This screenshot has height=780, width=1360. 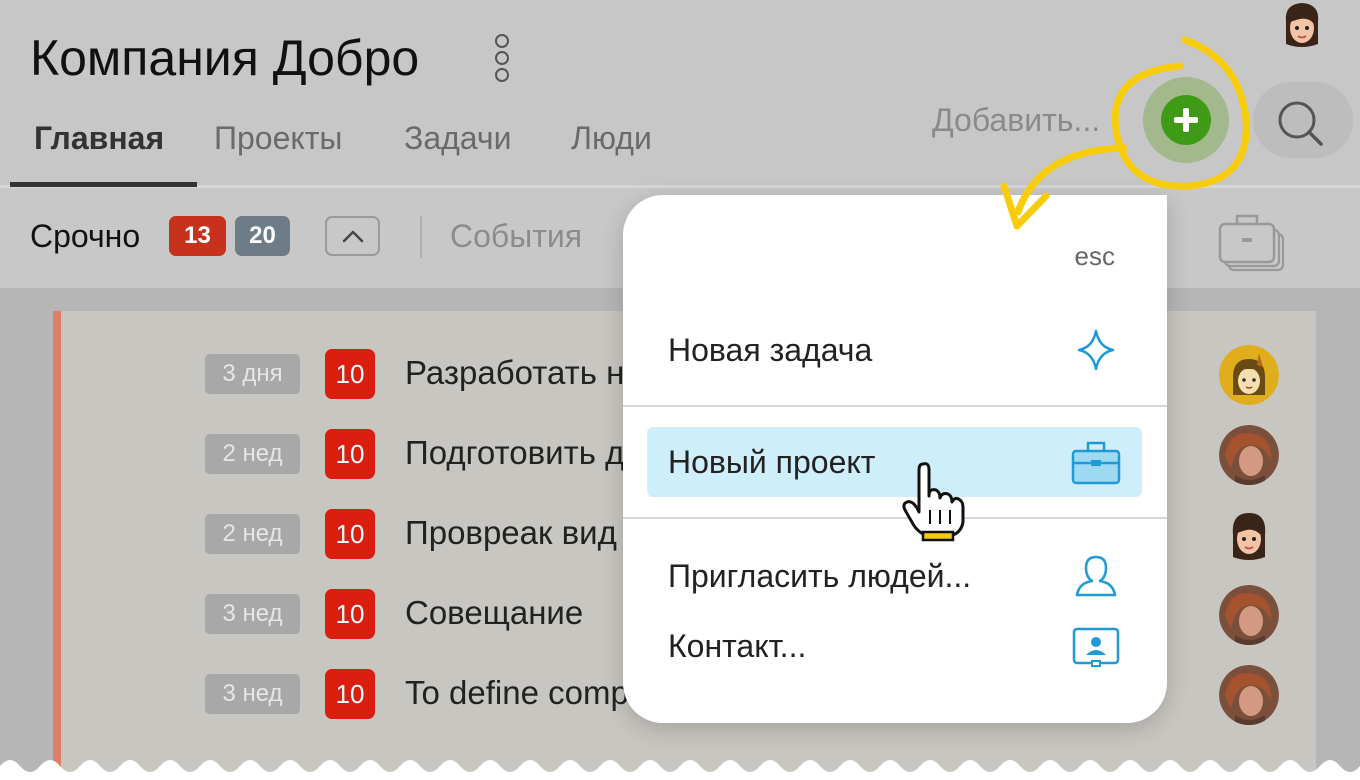 What do you see at coordinates (502, 59) in the screenshot?
I see `kebab-menu-icon` at bounding box center [502, 59].